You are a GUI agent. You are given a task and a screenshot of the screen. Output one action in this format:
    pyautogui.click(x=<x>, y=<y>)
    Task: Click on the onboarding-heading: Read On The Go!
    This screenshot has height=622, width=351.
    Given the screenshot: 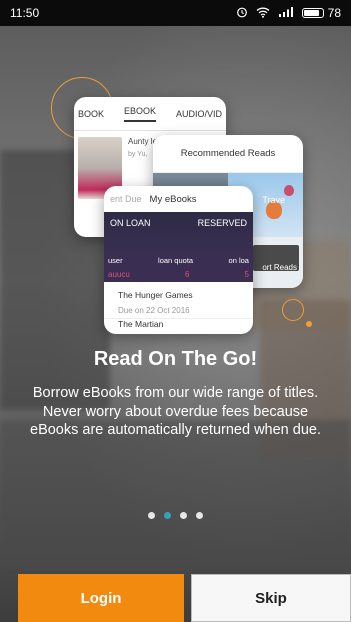 What is the action you would take?
    pyautogui.click(x=175, y=359)
    